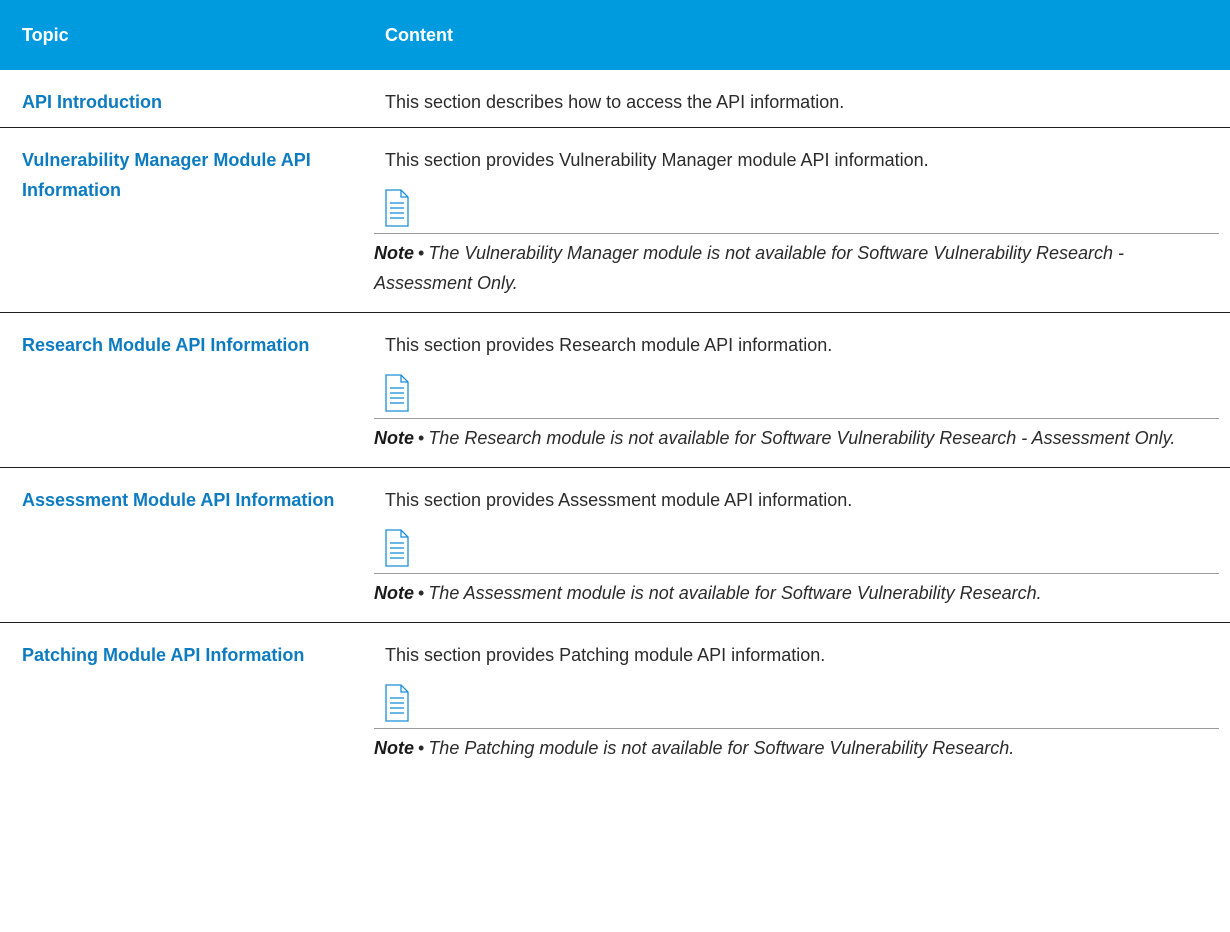 The height and width of the screenshot is (932, 1230). I want to click on topic-link-patching-module: Patching Module API Information, so click(163, 655).